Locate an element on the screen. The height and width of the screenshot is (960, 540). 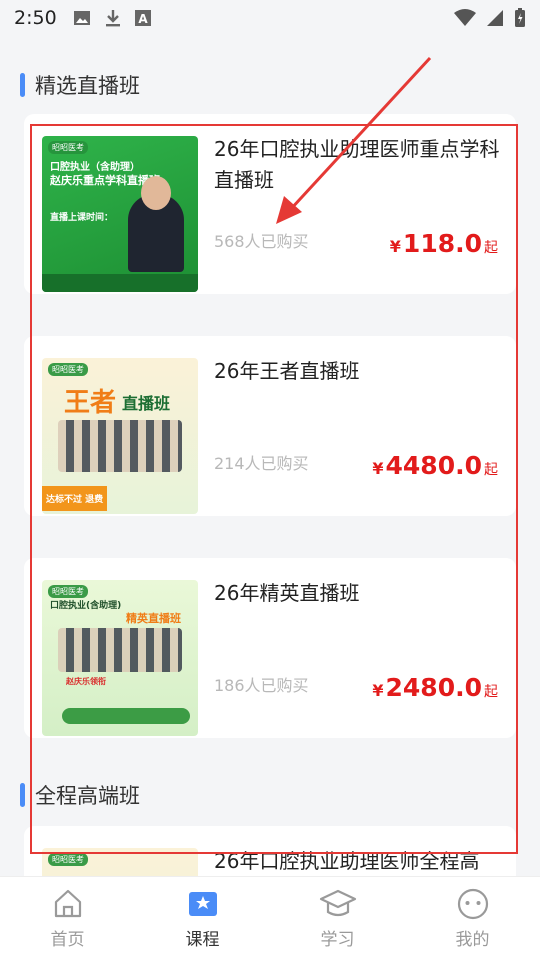
home-icon is located at coordinates (67, 903).